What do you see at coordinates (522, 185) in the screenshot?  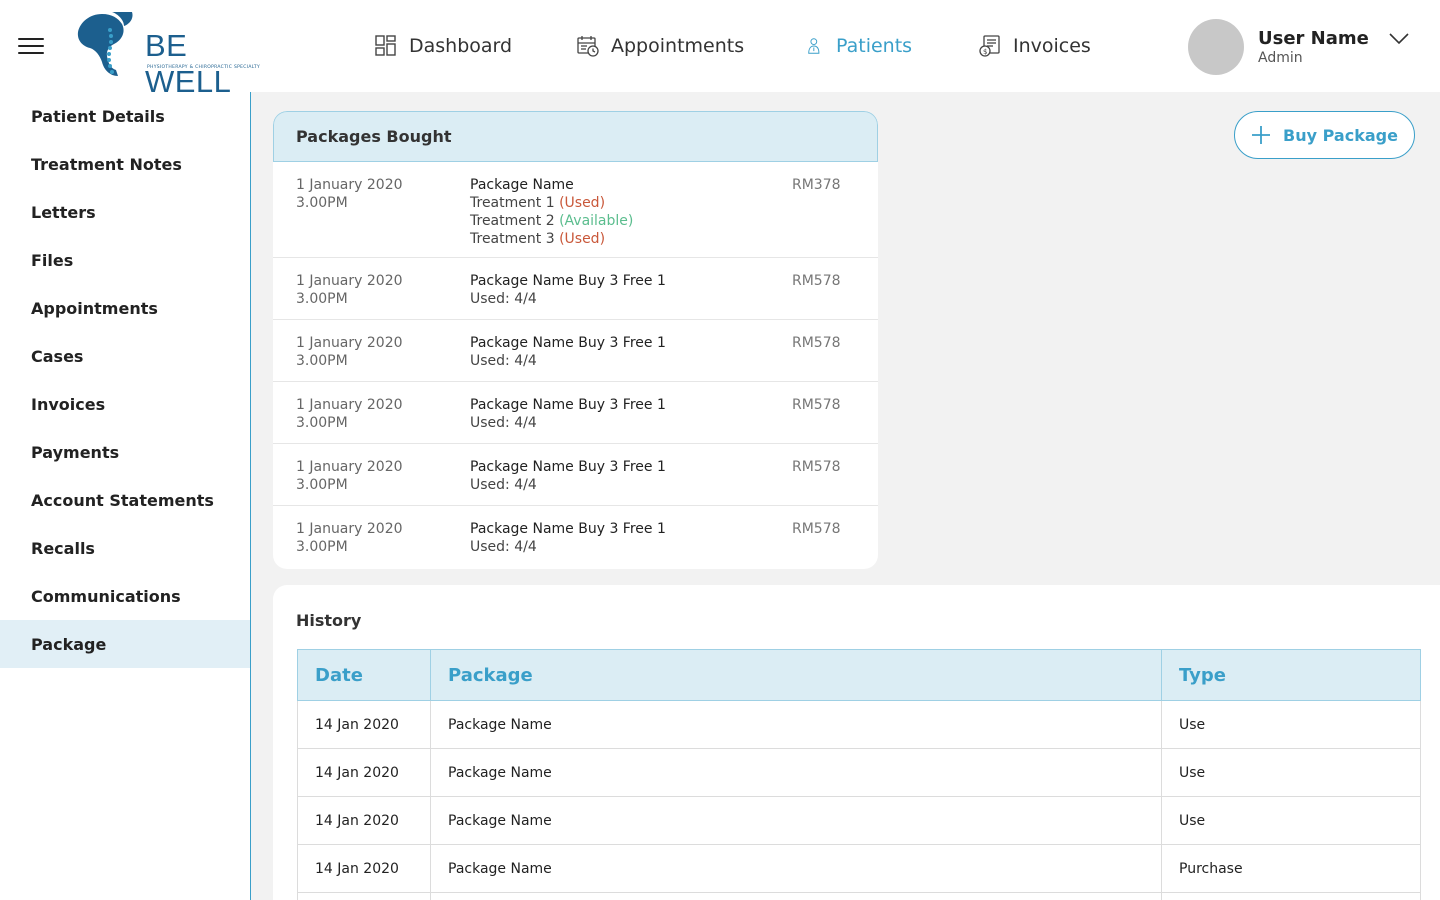 I see `package-name: Package Name` at bounding box center [522, 185].